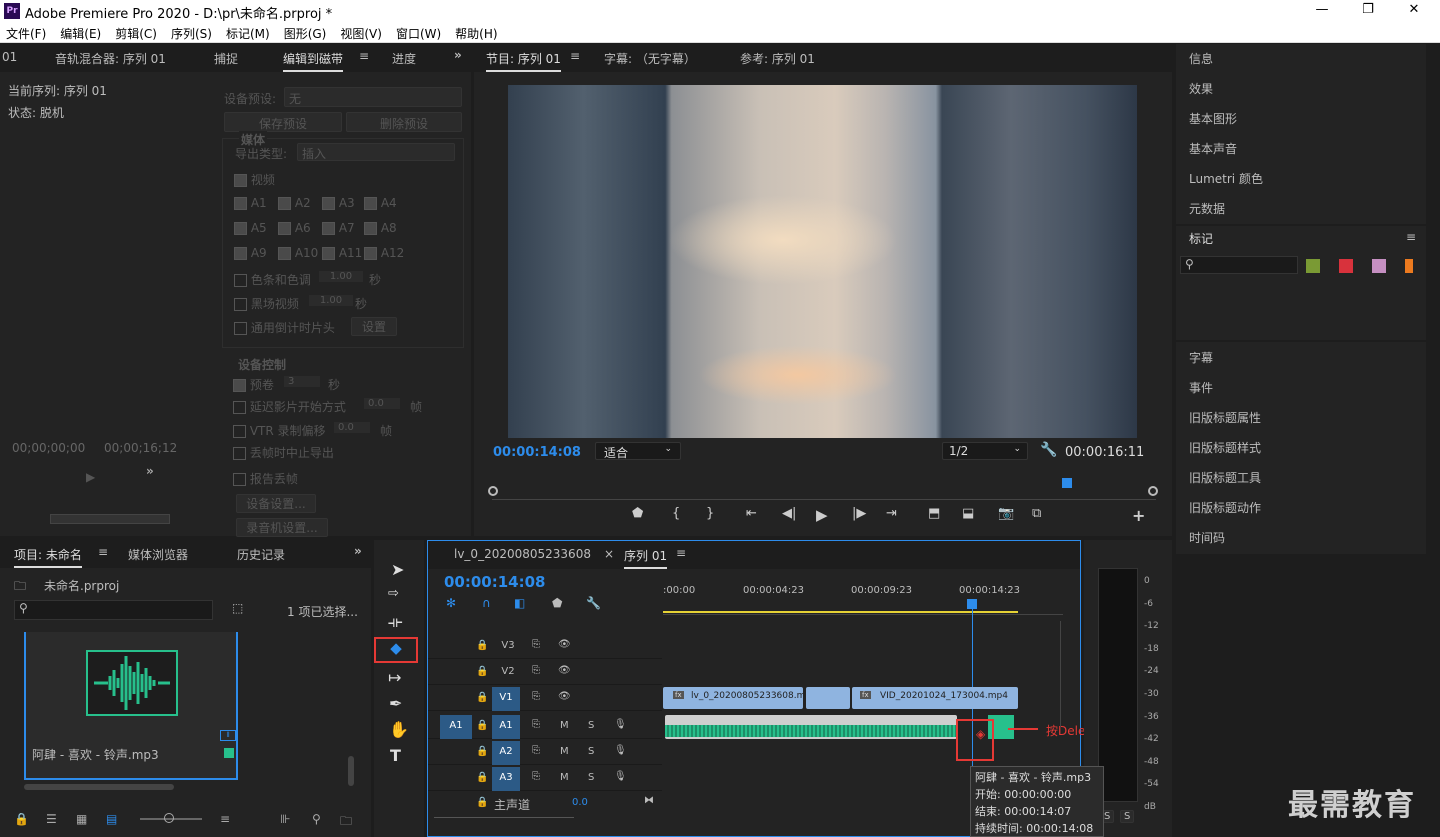  Describe the element at coordinates (90, 477) in the screenshot. I see `capture-play-icon: ▶` at that location.